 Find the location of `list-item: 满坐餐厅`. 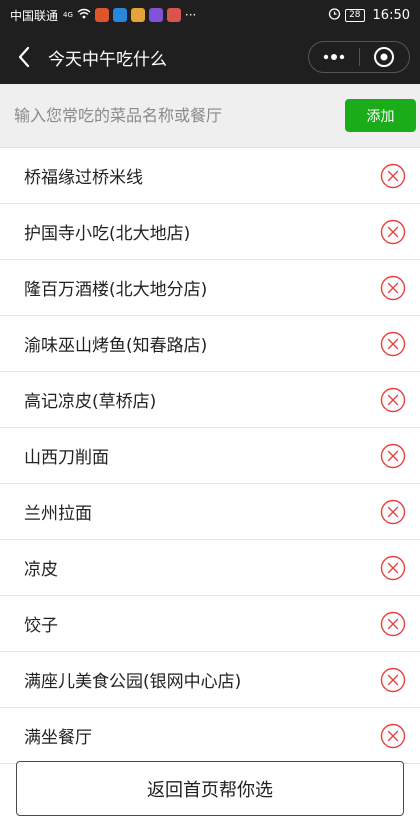

list-item: 满坐餐厅 is located at coordinates (210, 736).